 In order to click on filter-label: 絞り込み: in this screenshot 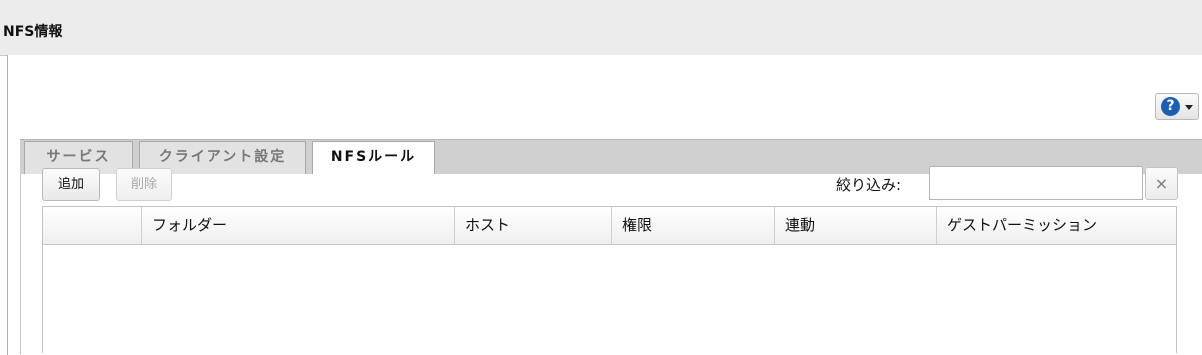, I will do `click(869, 185)`.